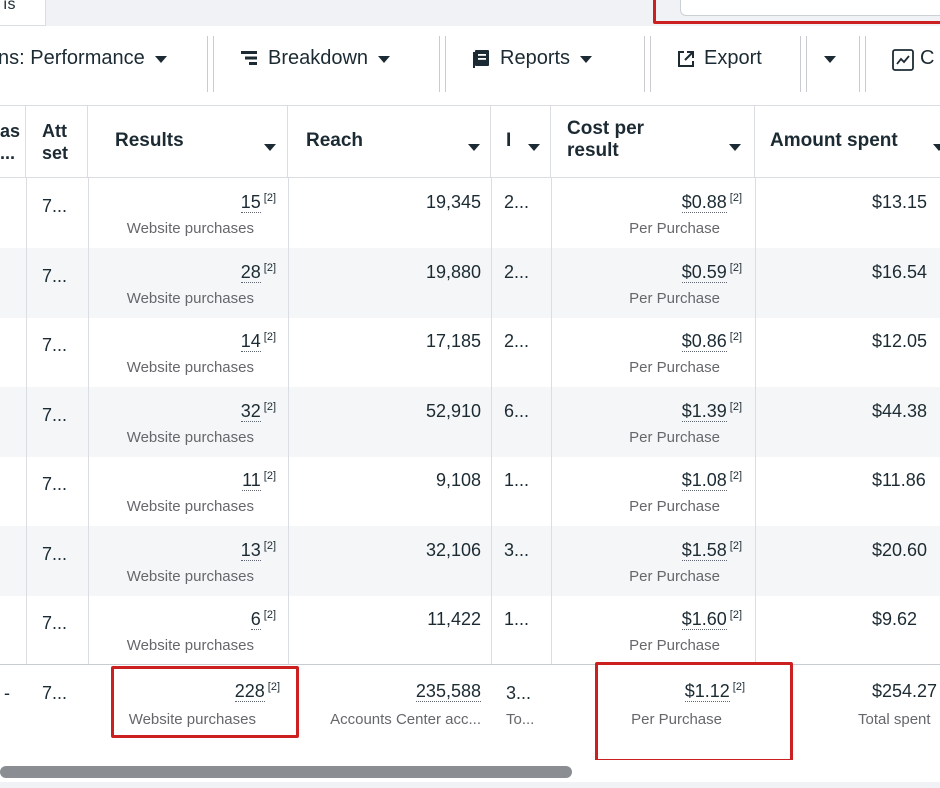 Image resolution: width=940 pixels, height=788 pixels. I want to click on cost-cell: $0.88 [2], so click(711, 202).